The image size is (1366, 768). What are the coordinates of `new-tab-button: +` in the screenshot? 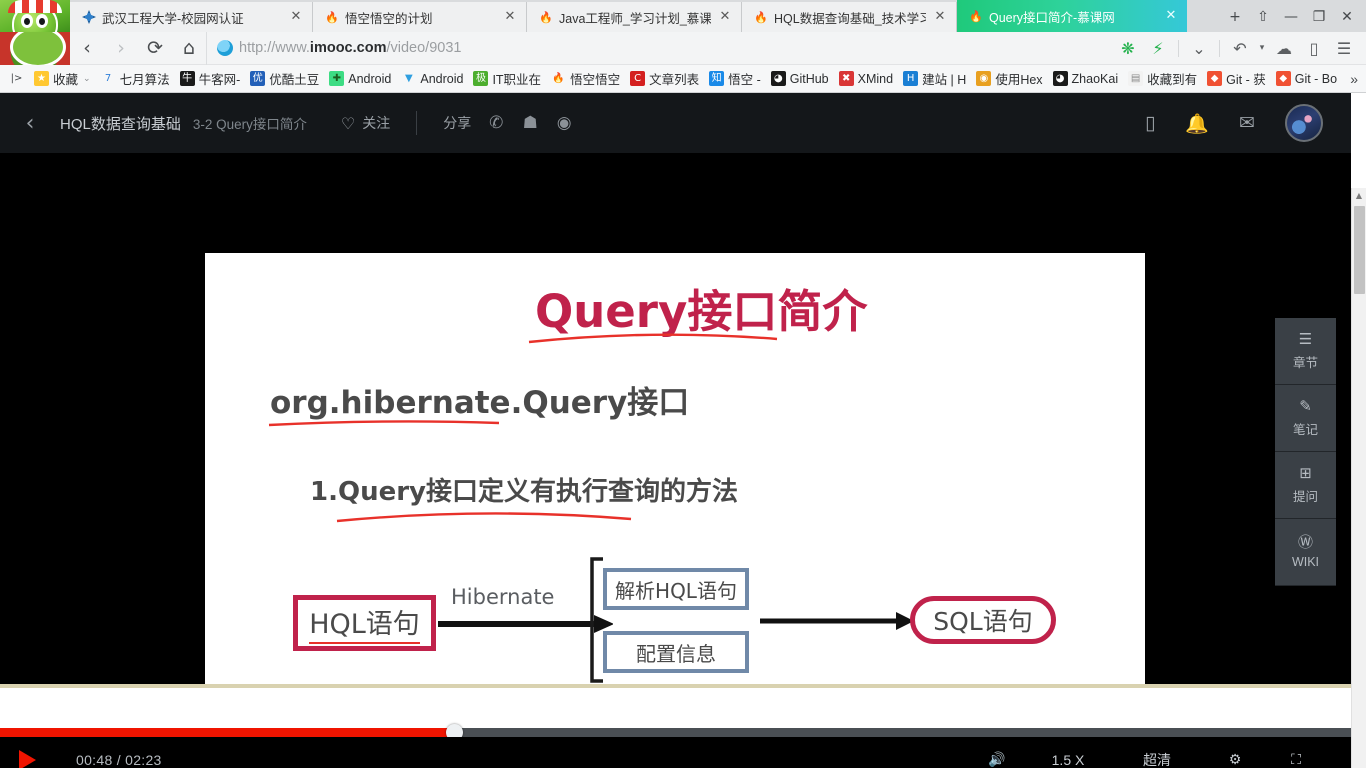 It's located at (1235, 17).